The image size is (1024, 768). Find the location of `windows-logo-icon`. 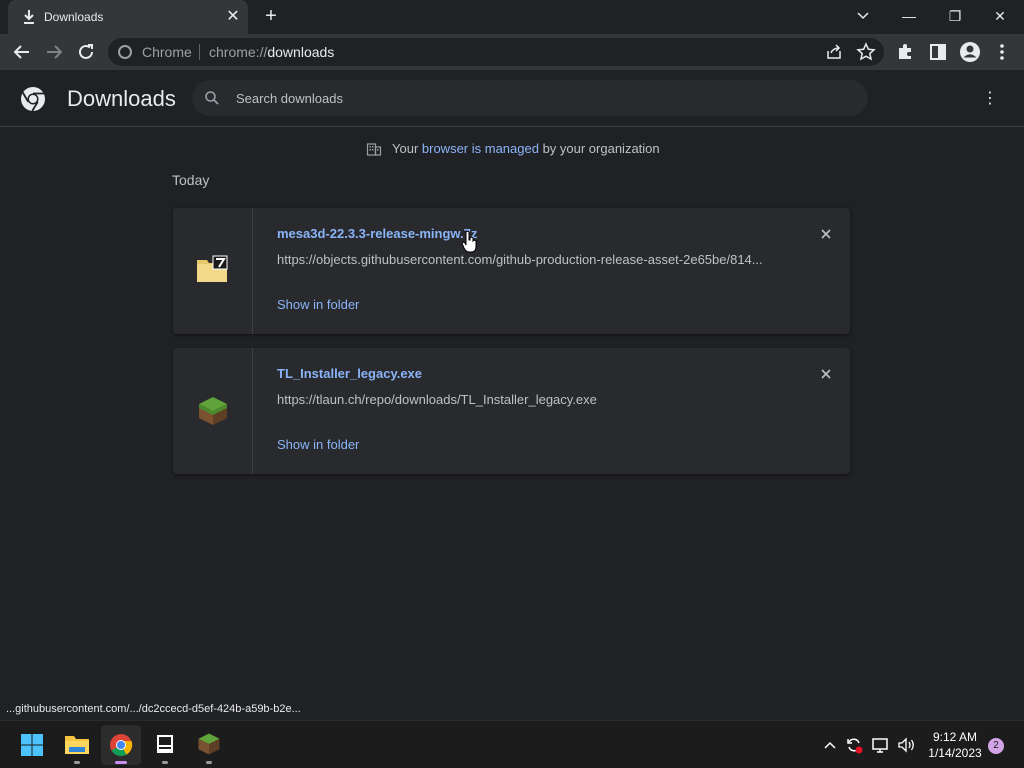

windows-logo-icon is located at coordinates (32, 745).